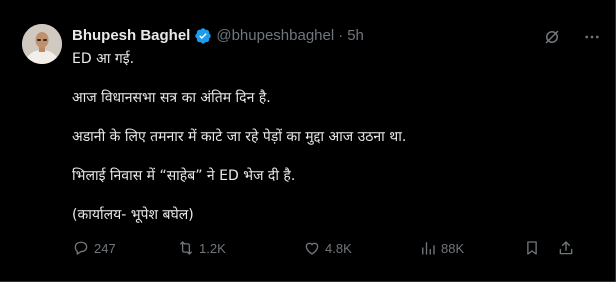 This screenshot has width=616, height=282. What do you see at coordinates (453, 248) in the screenshot?
I see `views-count: 88K` at bounding box center [453, 248].